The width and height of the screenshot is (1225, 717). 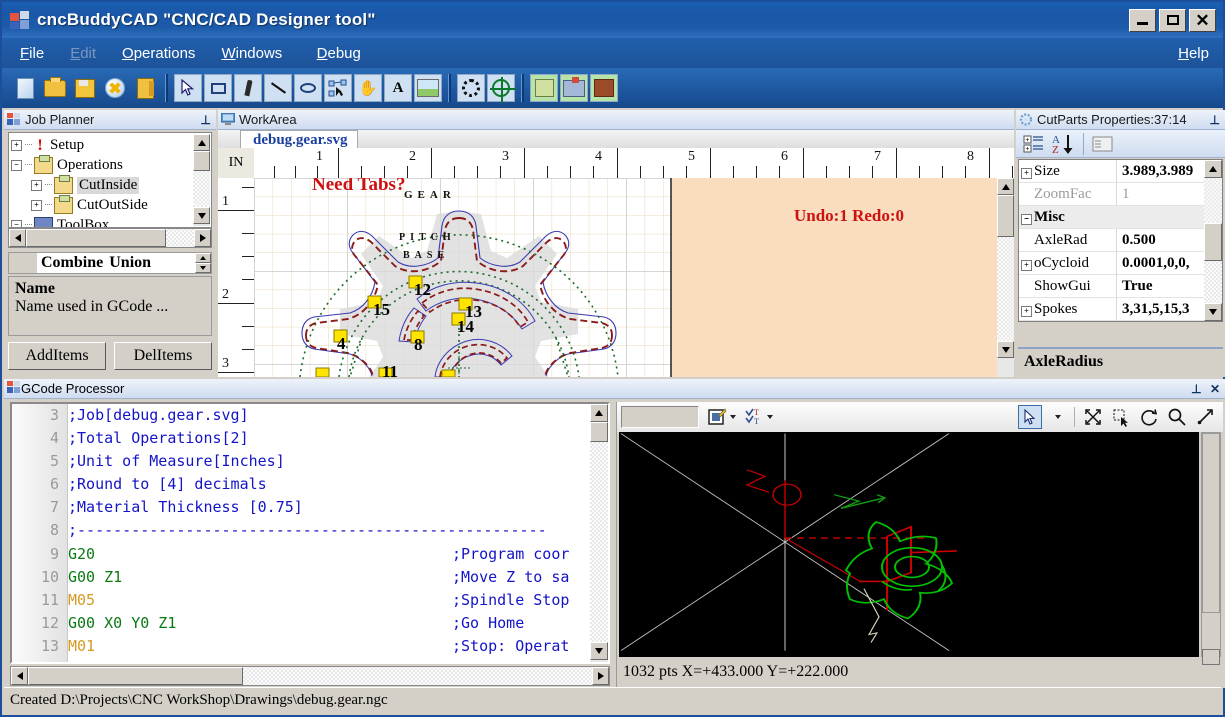 I want to click on menu-operations: Operations, so click(x=158, y=53).